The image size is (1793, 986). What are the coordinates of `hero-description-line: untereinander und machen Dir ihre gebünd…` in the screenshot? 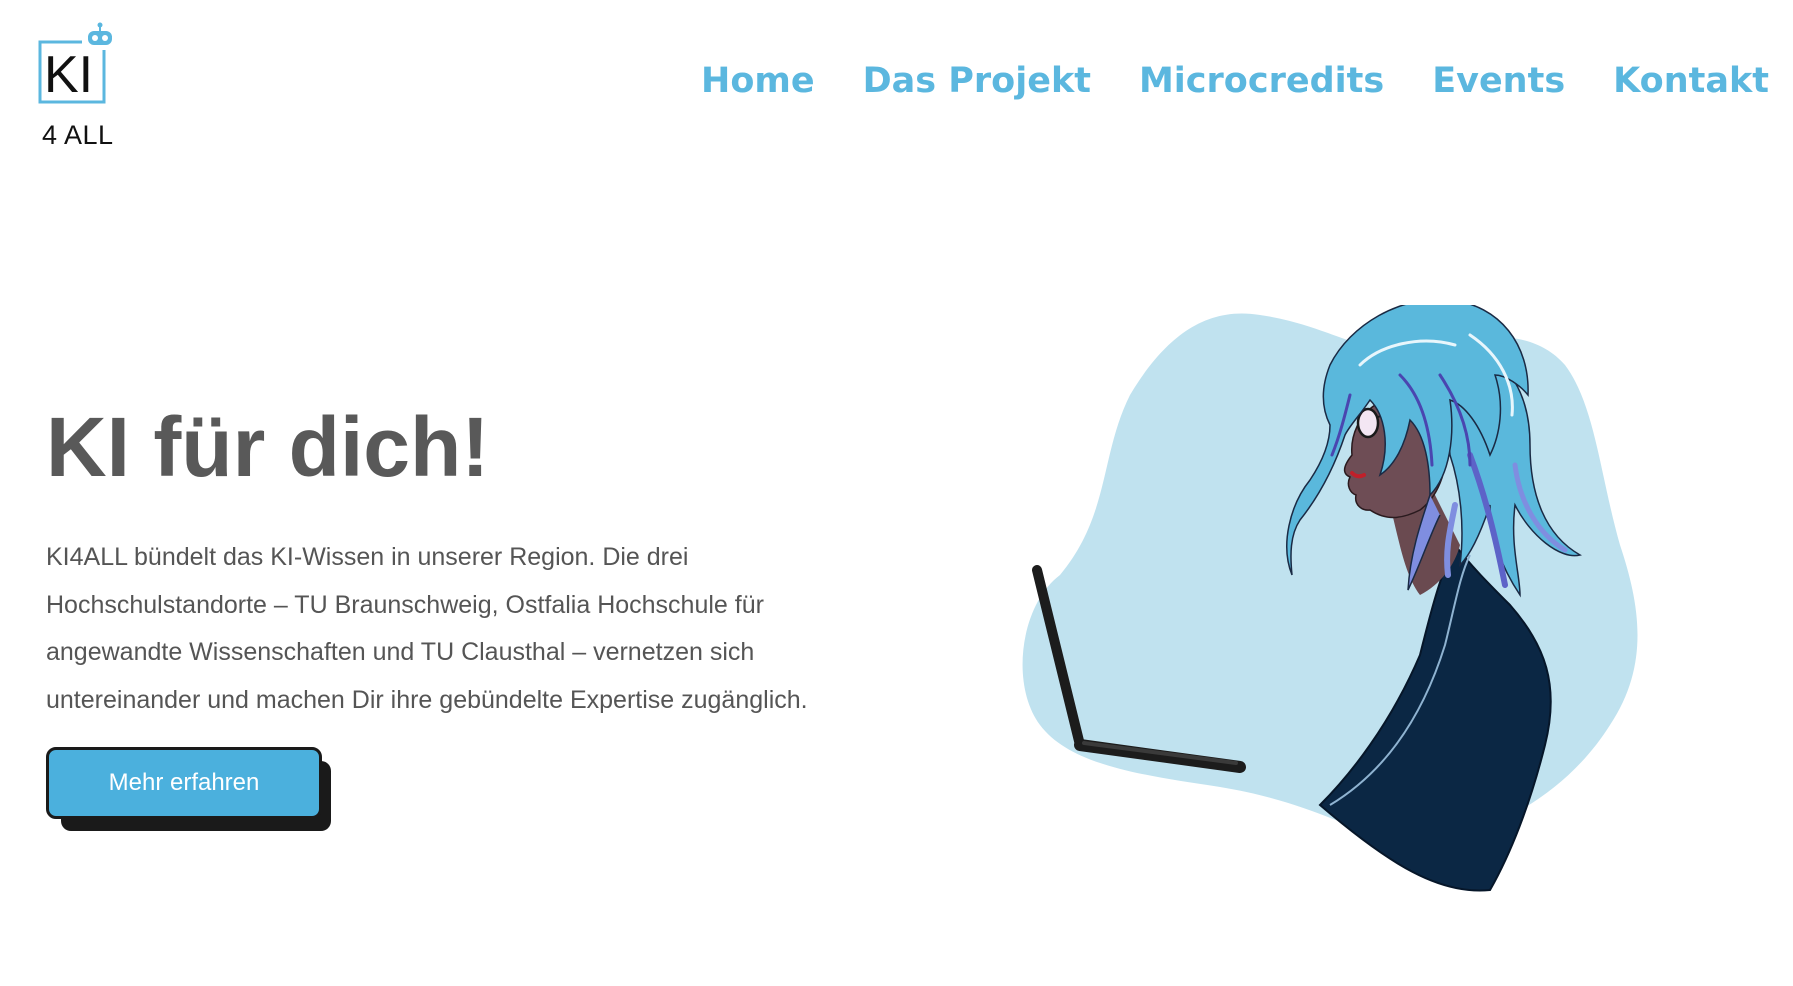 It's located at (427, 699).